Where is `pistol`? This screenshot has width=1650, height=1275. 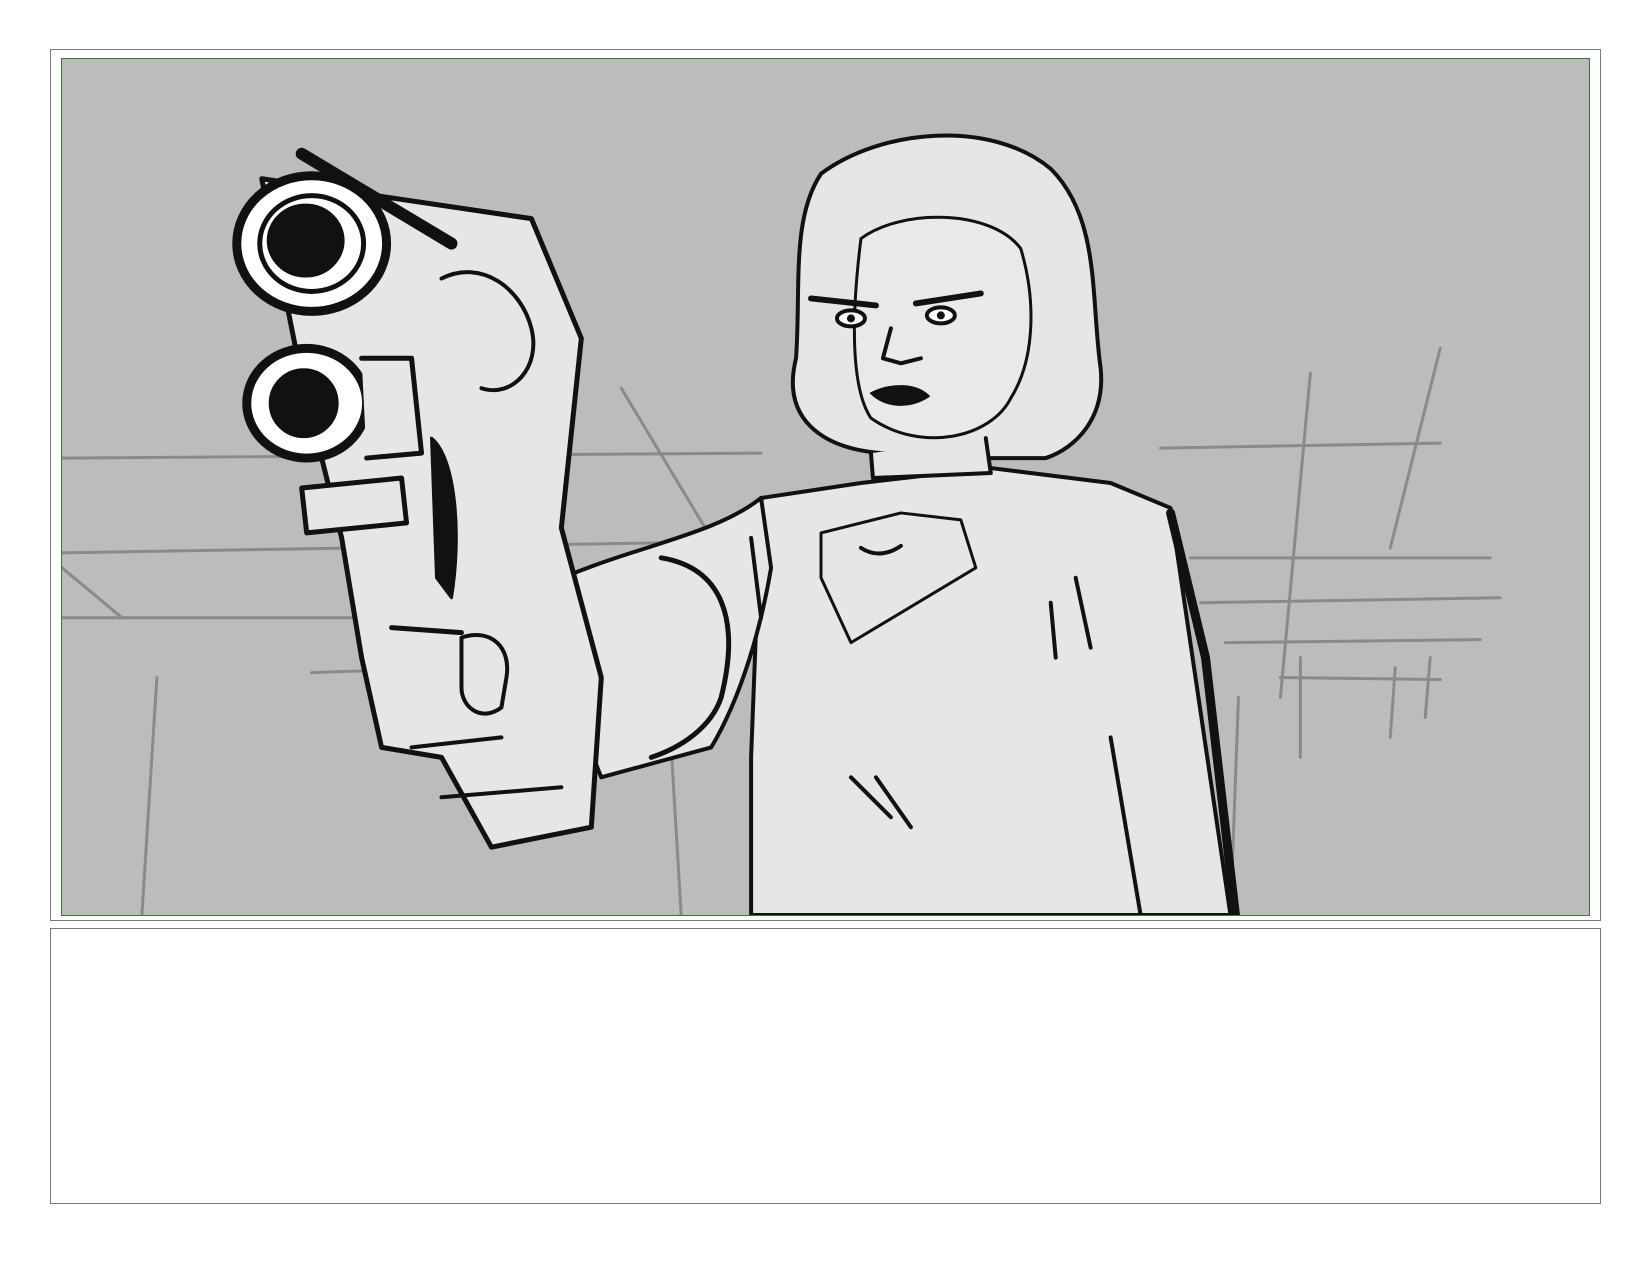 pistol is located at coordinates (418, 498).